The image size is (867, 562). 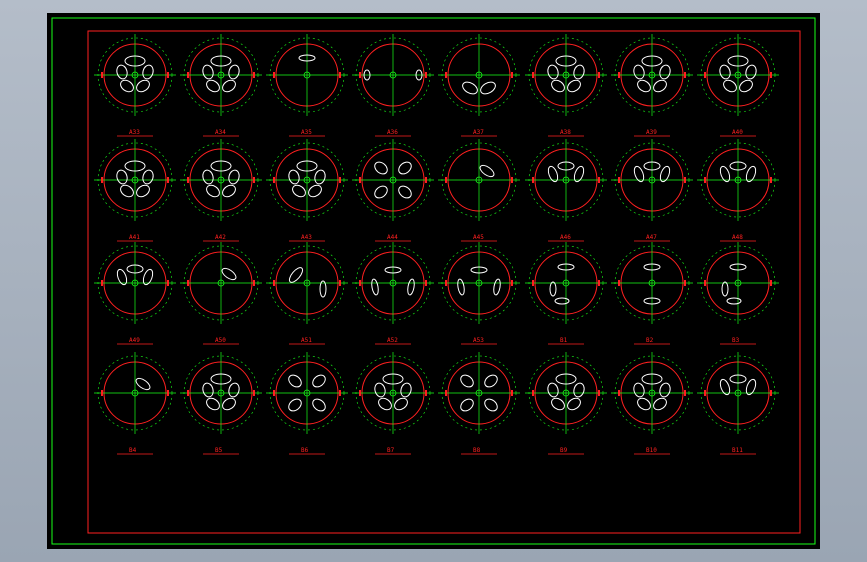 What do you see at coordinates (393, 293) in the screenshot?
I see `part-a52: A52` at bounding box center [393, 293].